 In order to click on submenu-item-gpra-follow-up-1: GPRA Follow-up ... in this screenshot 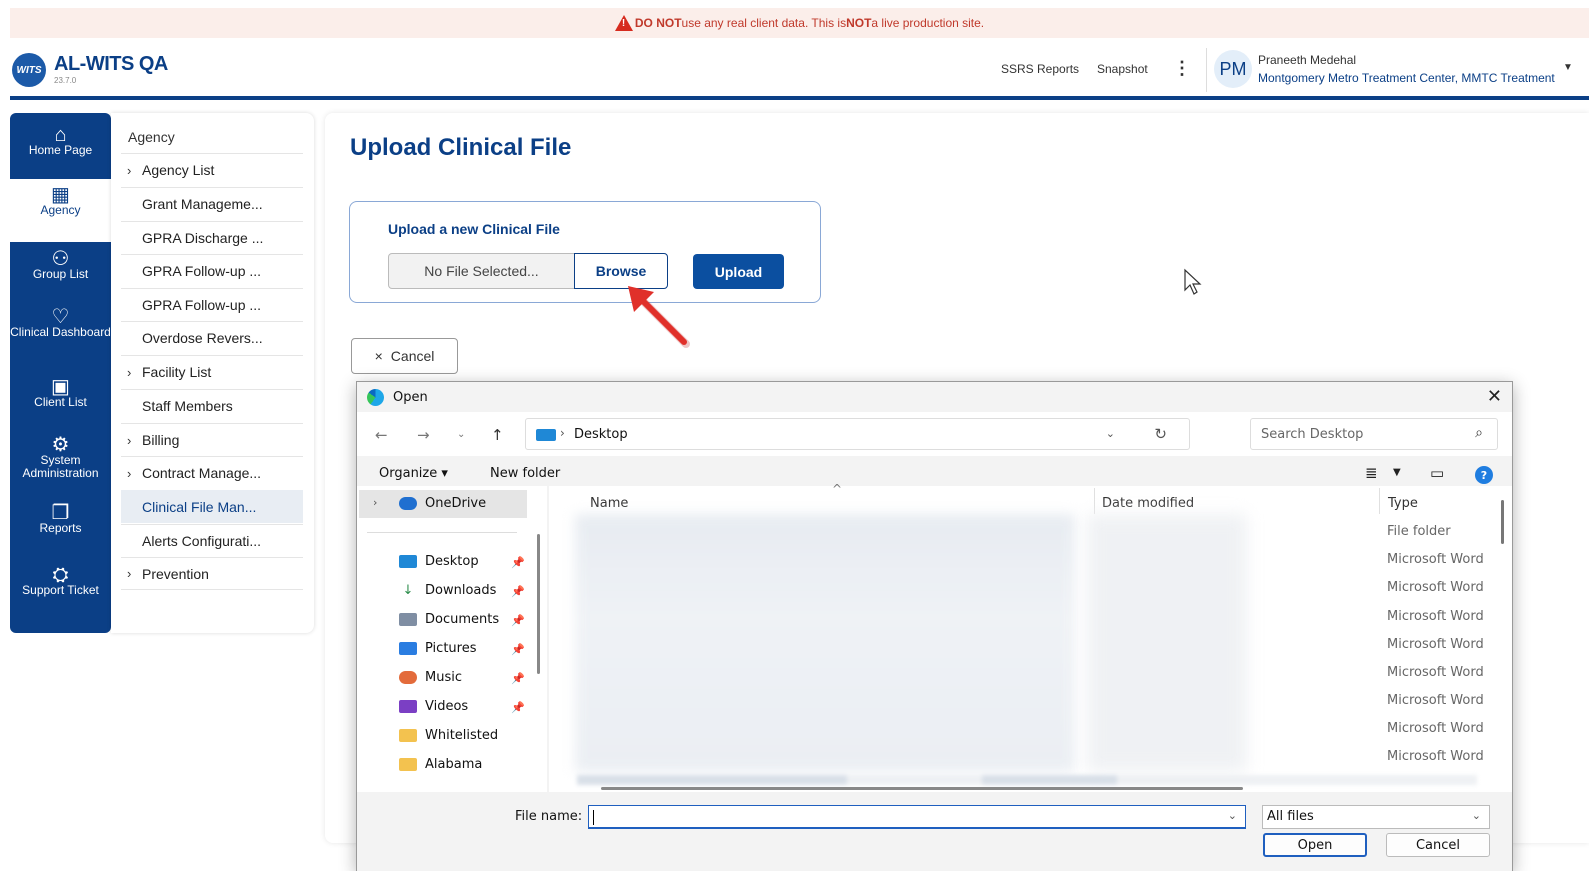, I will do `click(212, 270)`.